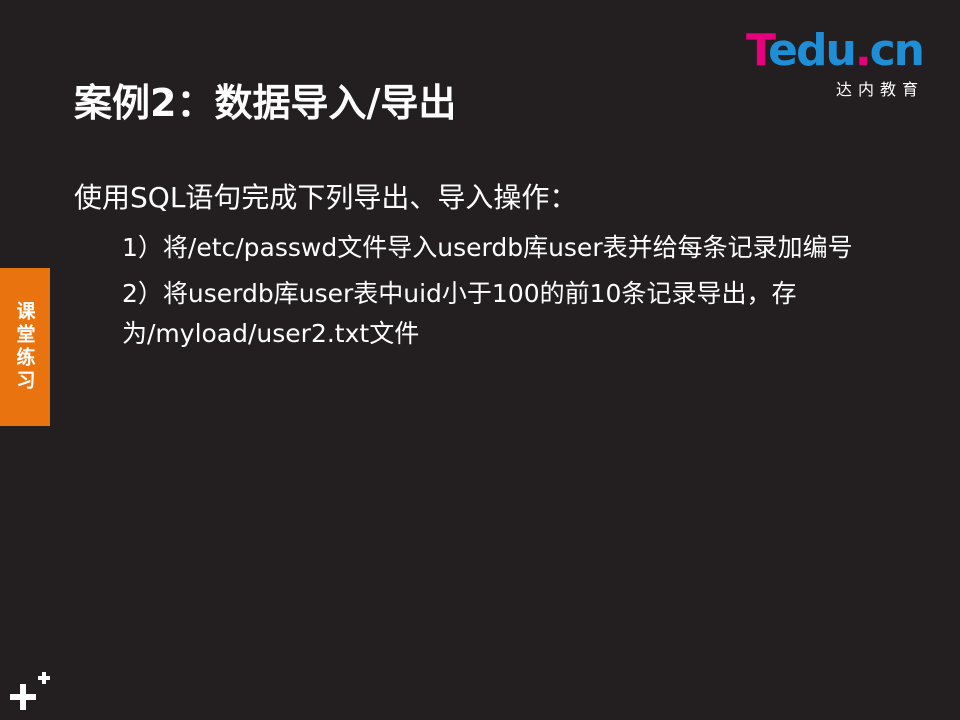  Describe the element at coordinates (30, 691) in the screenshot. I see `plus-decoration-icon` at that location.